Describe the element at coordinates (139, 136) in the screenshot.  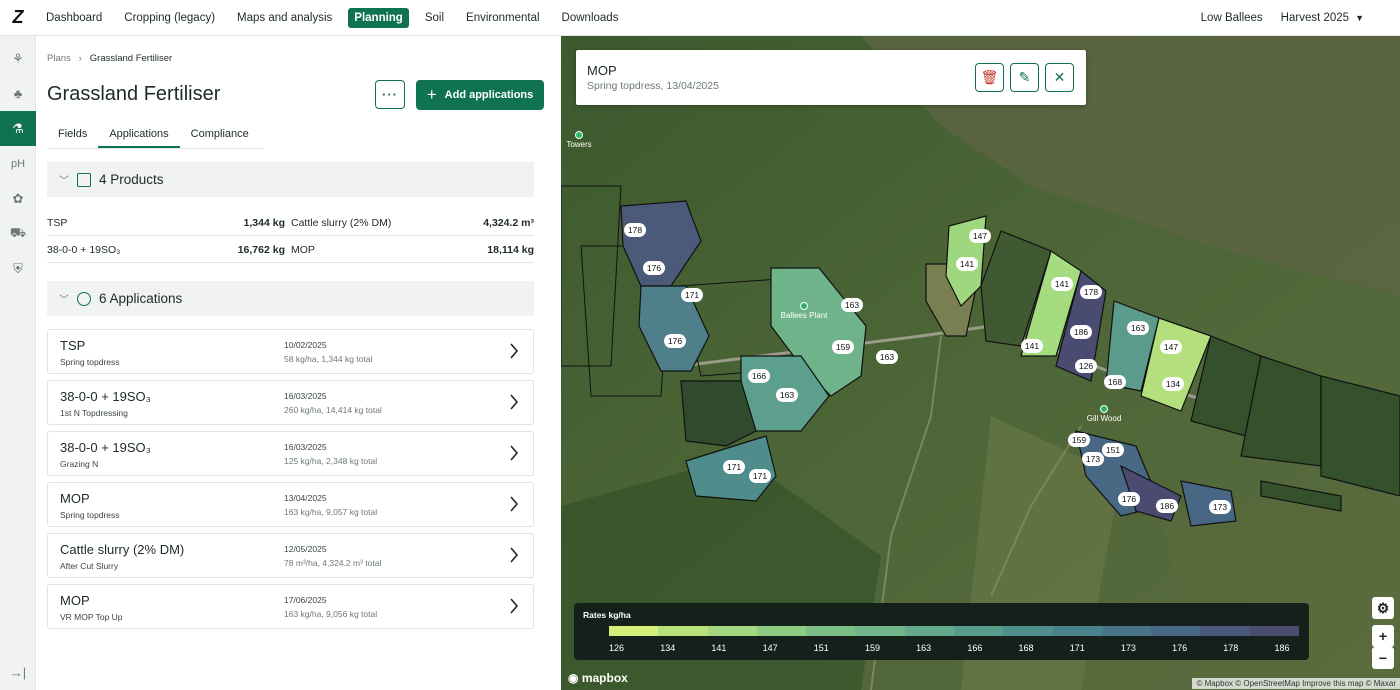
I see `tab-applications: Applications` at that location.